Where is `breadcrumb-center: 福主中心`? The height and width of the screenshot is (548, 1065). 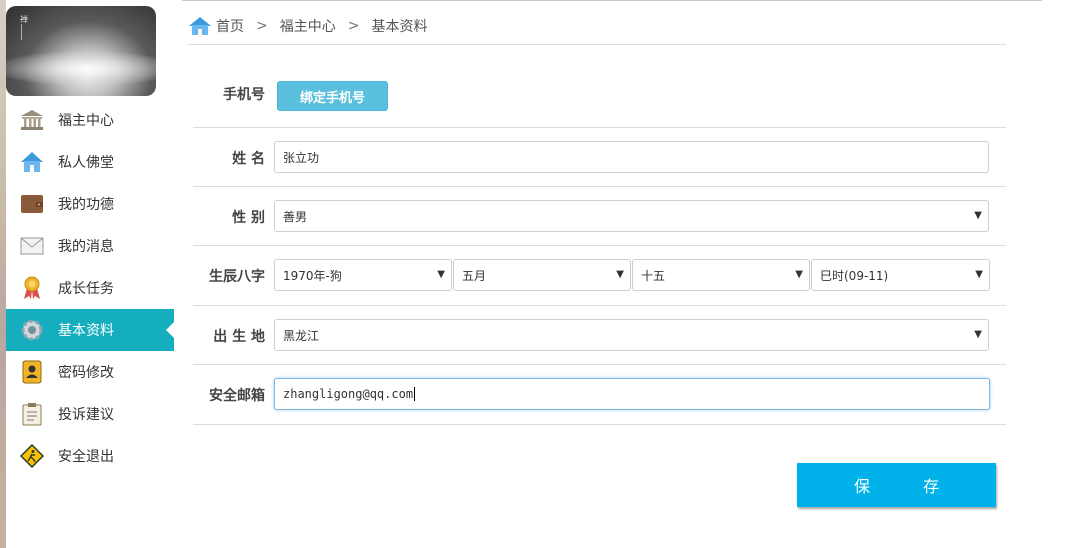 breadcrumb-center: 福主中心 is located at coordinates (308, 26).